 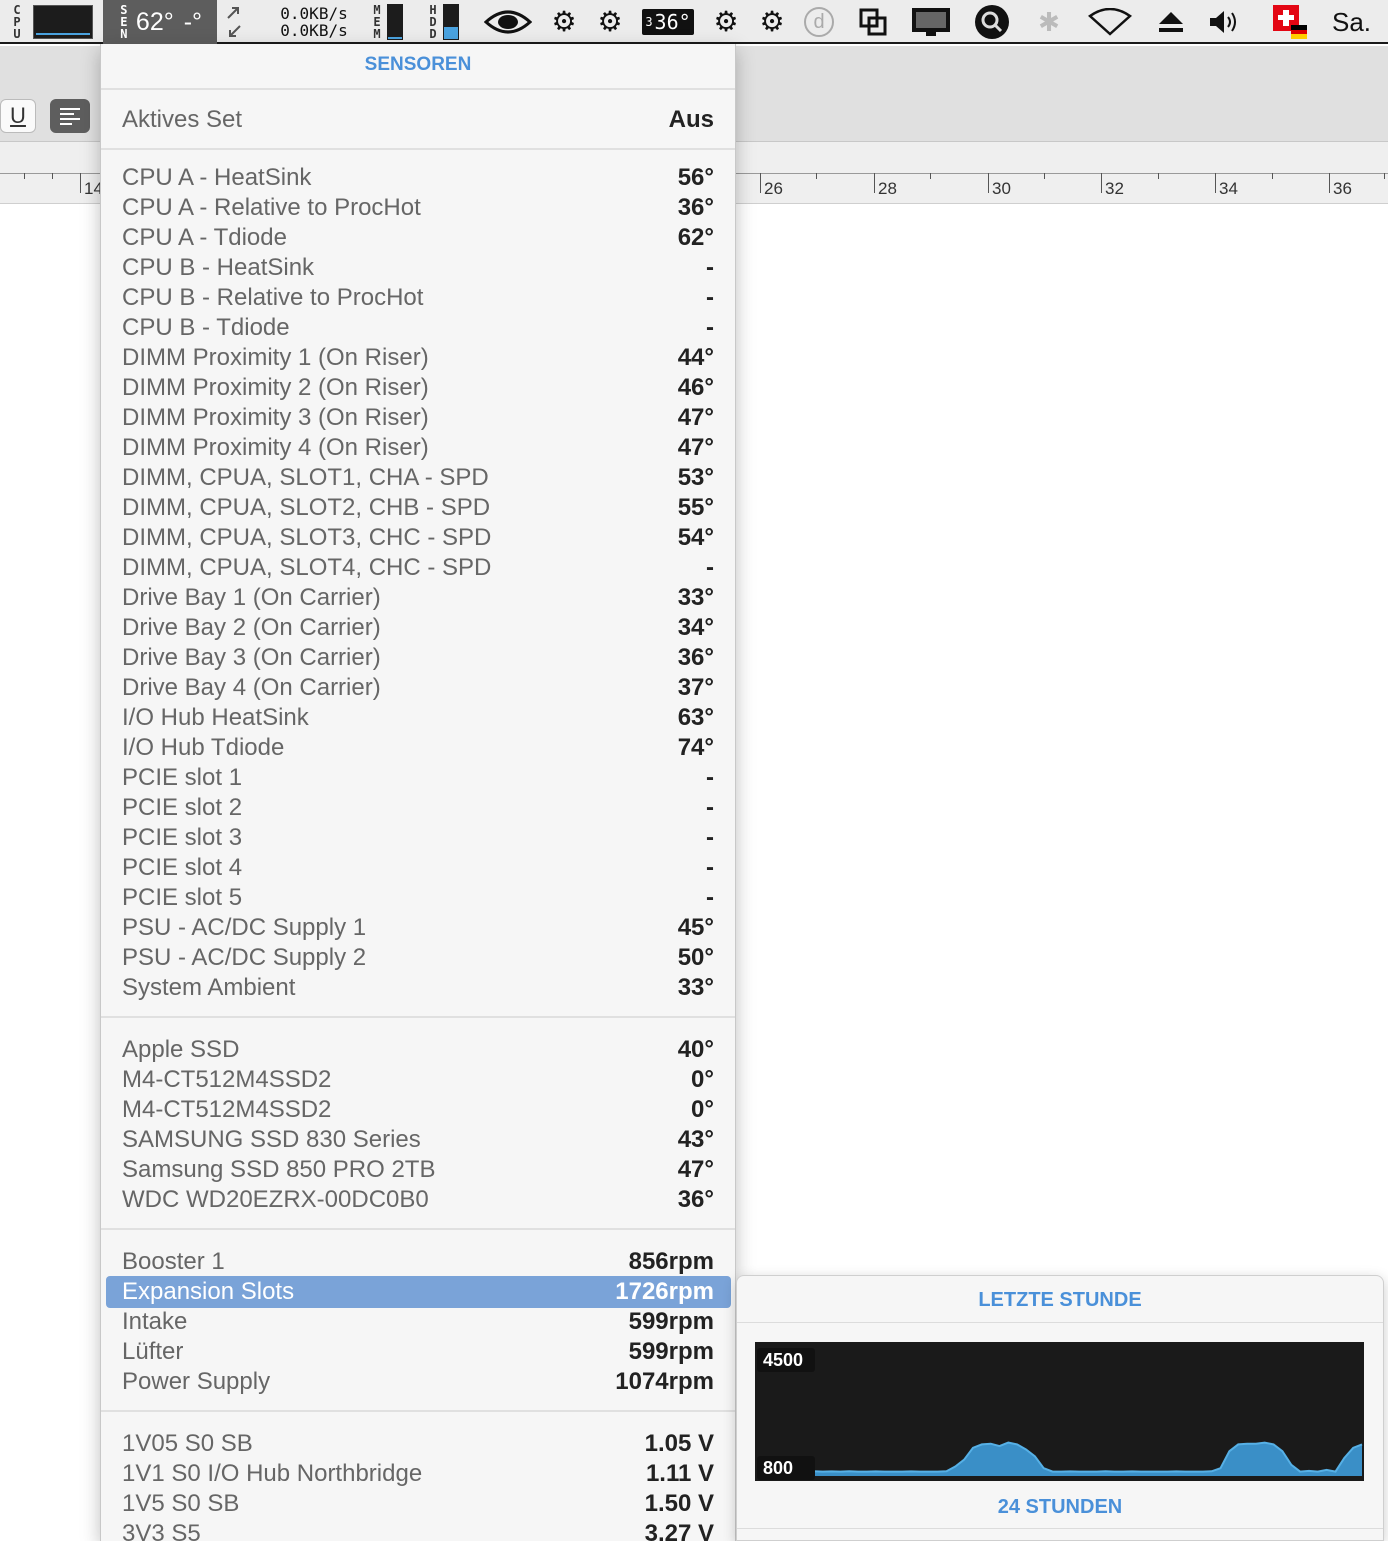 I want to click on sensor-label: CPU B - Relative to ProcHot, so click(x=273, y=297).